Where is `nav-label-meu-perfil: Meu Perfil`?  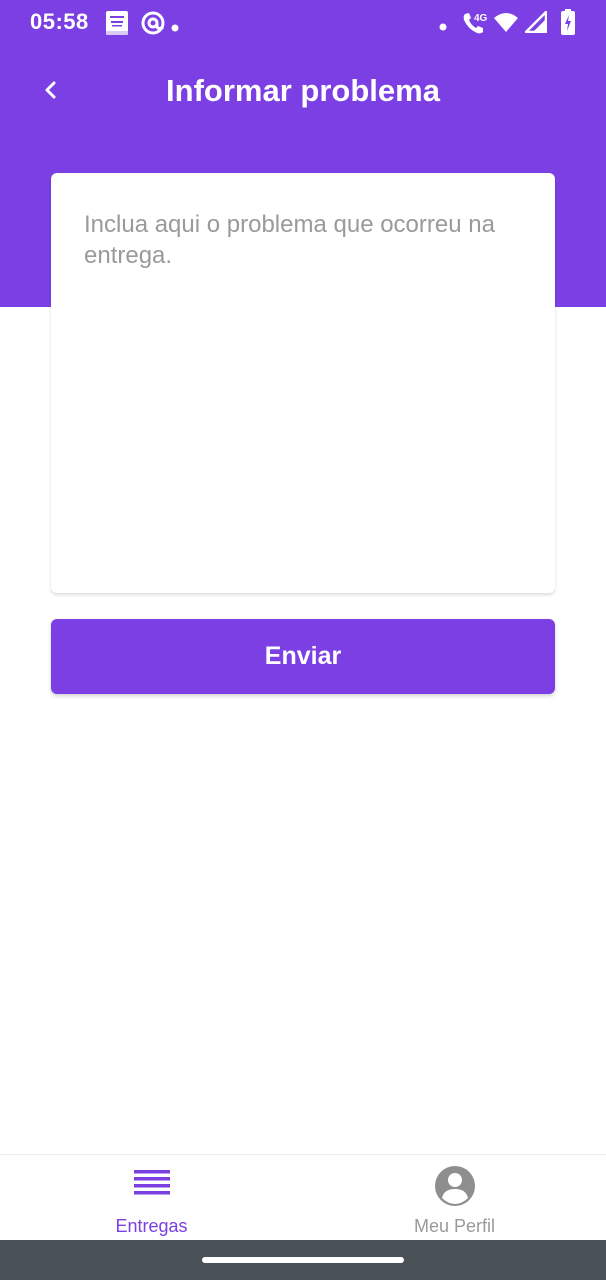 nav-label-meu-perfil: Meu Perfil is located at coordinates (454, 1226).